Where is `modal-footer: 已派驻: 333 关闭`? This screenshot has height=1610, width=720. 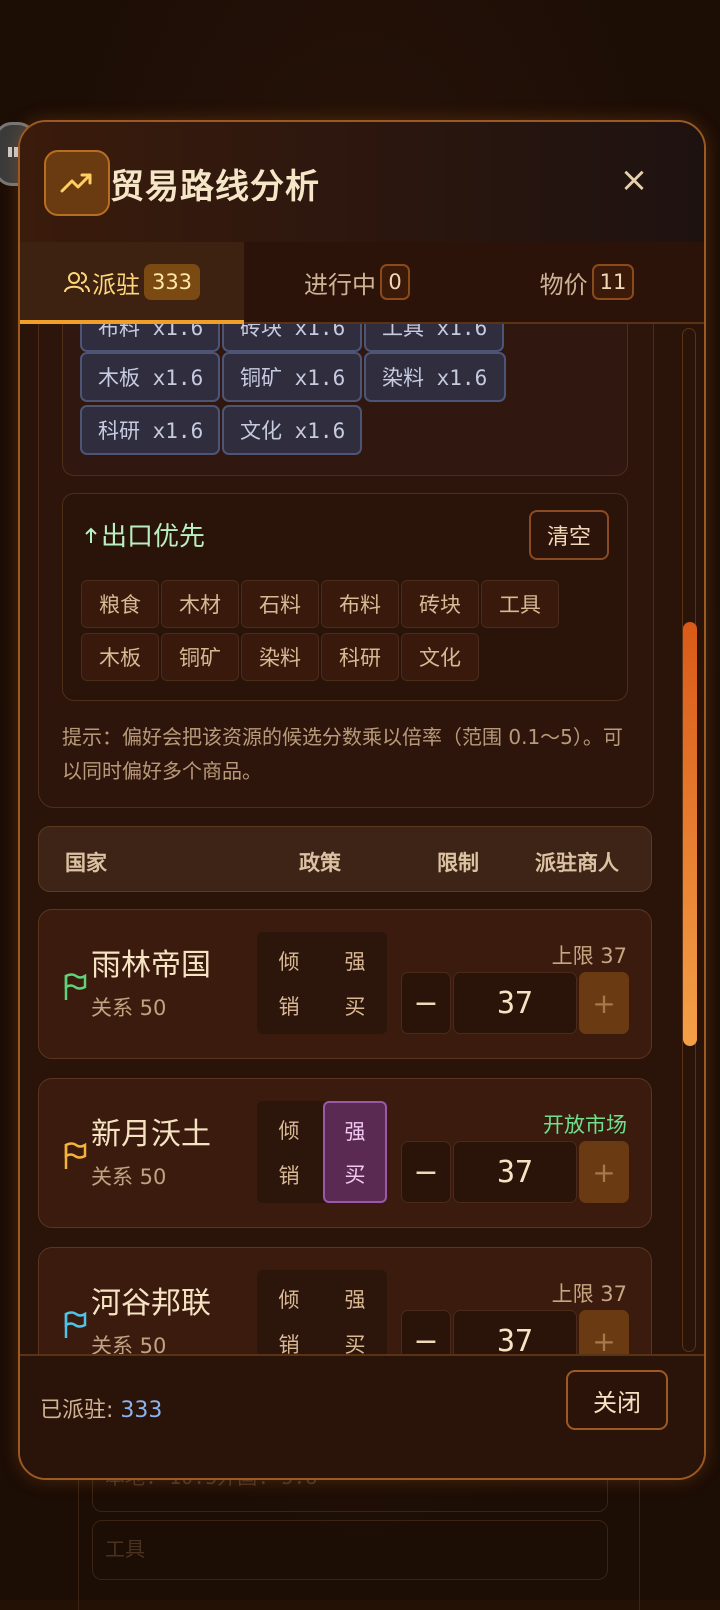 modal-footer: 已派驻: 333 关闭 is located at coordinates (362, 1416).